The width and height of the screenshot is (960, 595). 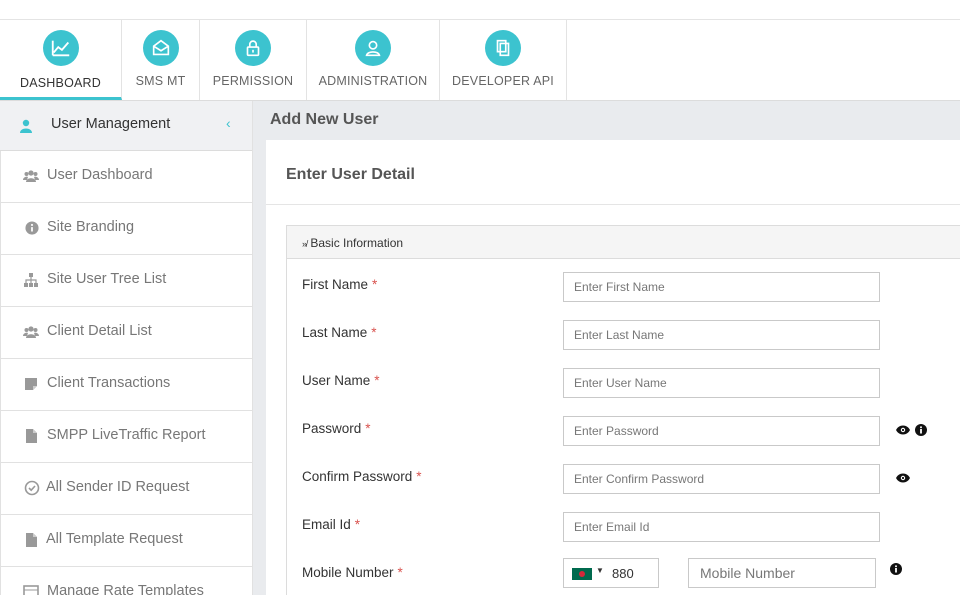 I want to click on nav-developer-api: DEVELOPER API, so click(x=503, y=60).